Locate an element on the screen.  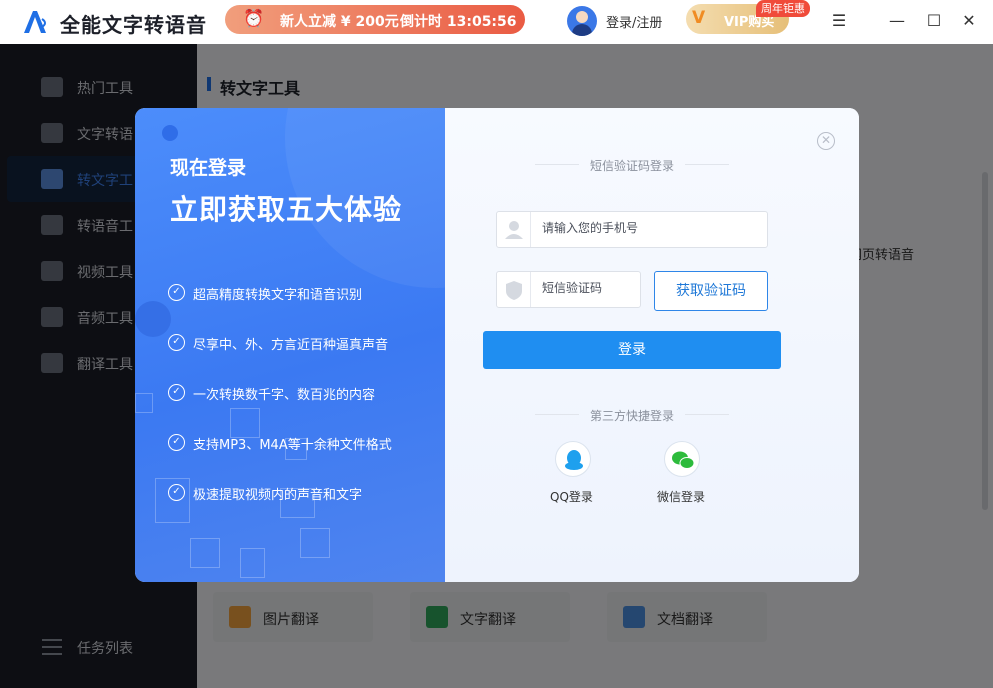
login-button: 登录 is located at coordinates (632, 350).